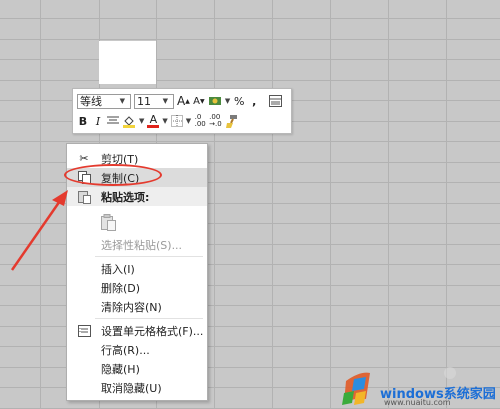 Image resolution: width=500 pixels, height=409 pixels. What do you see at coordinates (417, 402) in the screenshot?
I see `watermark-url: www.nuaitu.com` at bounding box center [417, 402].